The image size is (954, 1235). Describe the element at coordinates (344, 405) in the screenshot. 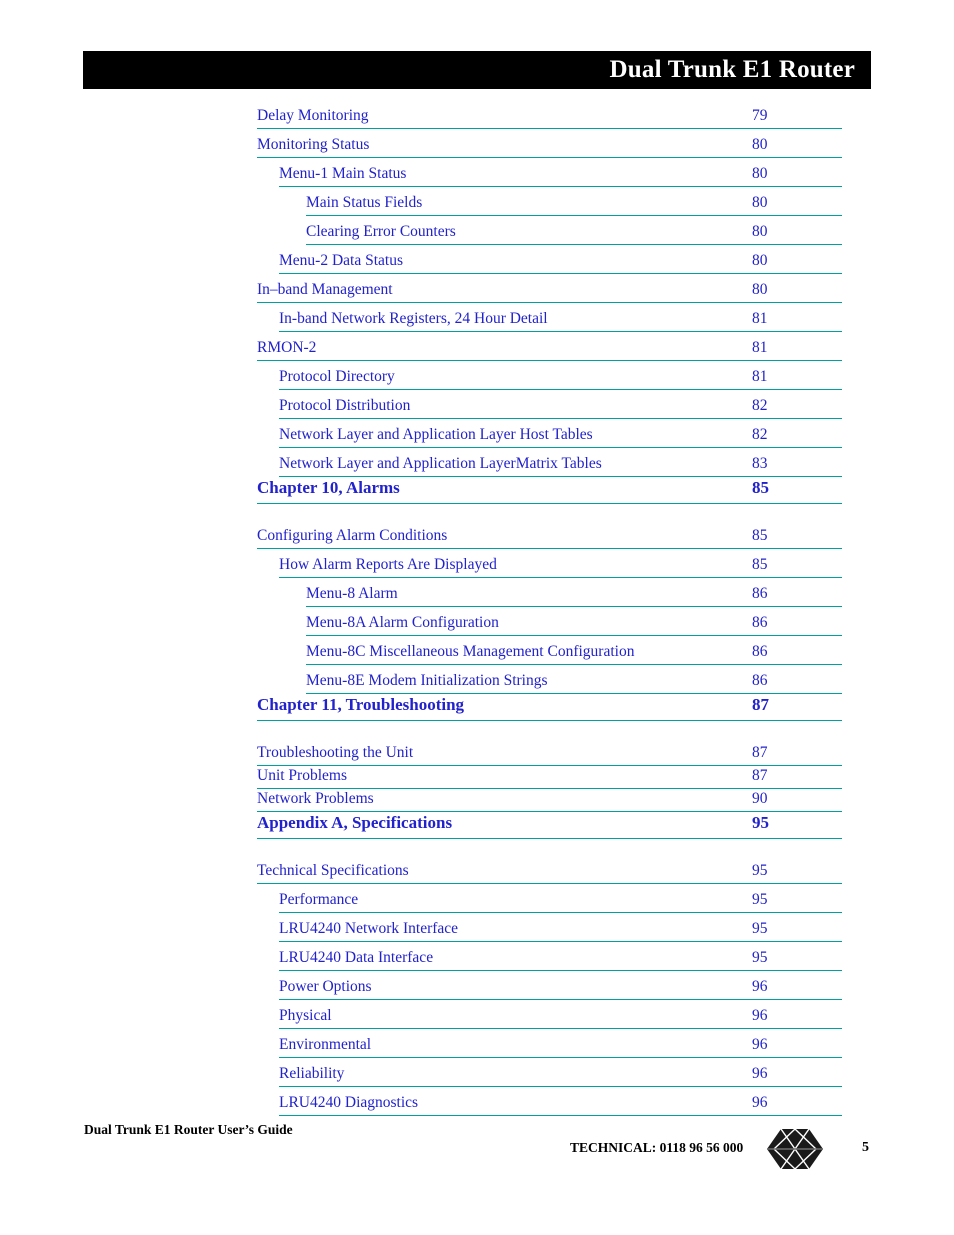

I see `toc-entry-label: Protocol Distribution` at that location.